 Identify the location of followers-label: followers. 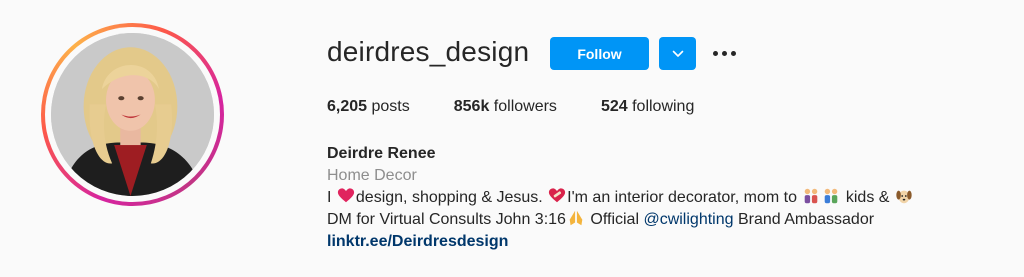
(525, 106).